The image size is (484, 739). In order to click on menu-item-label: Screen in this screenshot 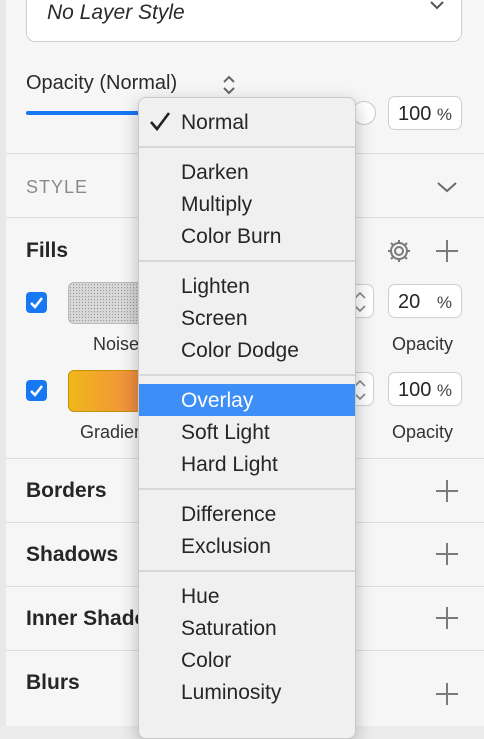, I will do `click(214, 318)`.